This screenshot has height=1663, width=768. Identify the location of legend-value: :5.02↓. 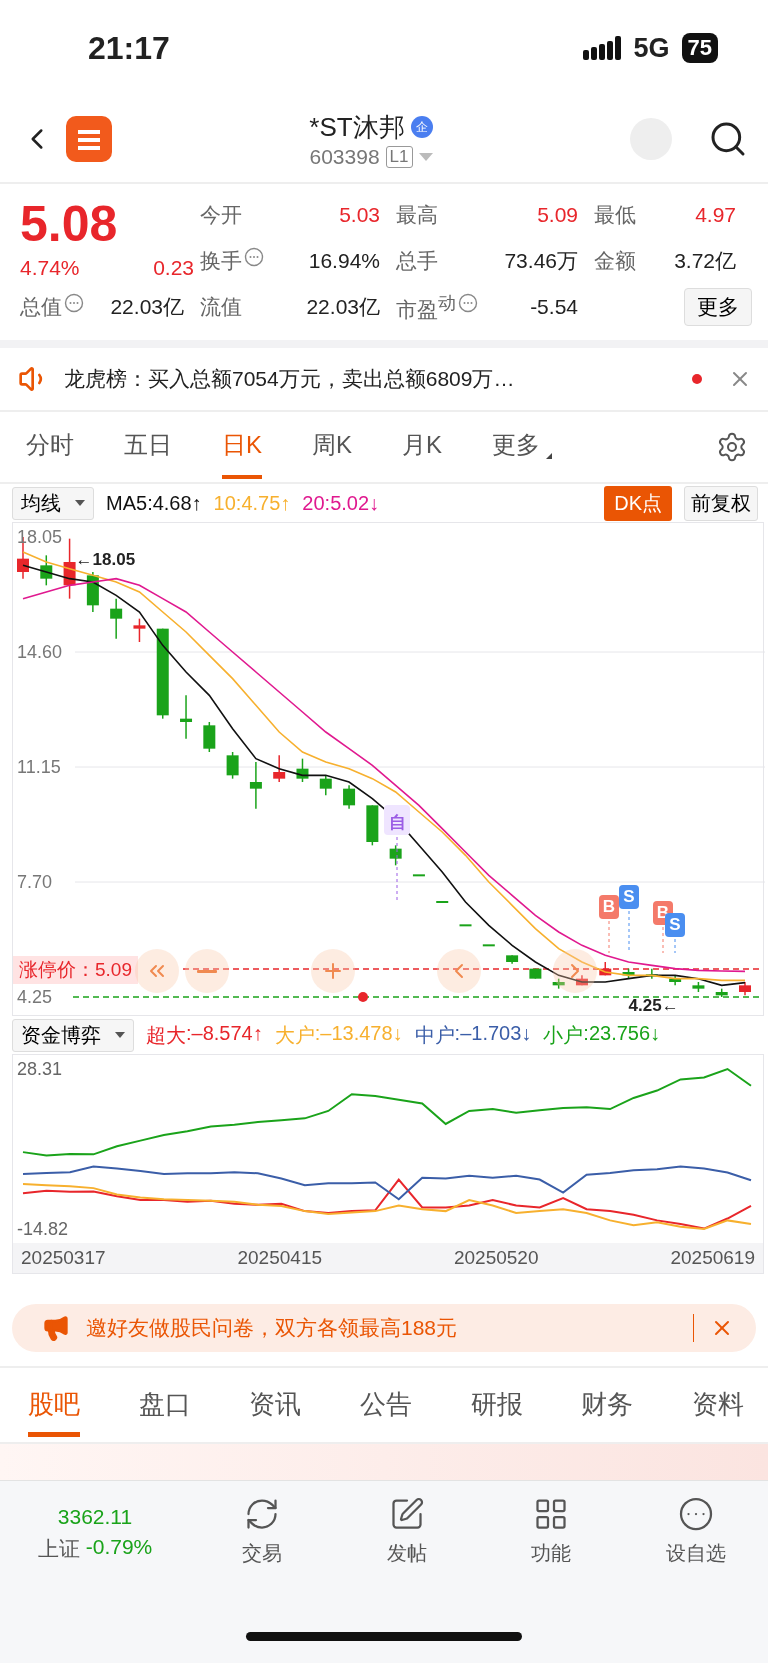
(352, 503).